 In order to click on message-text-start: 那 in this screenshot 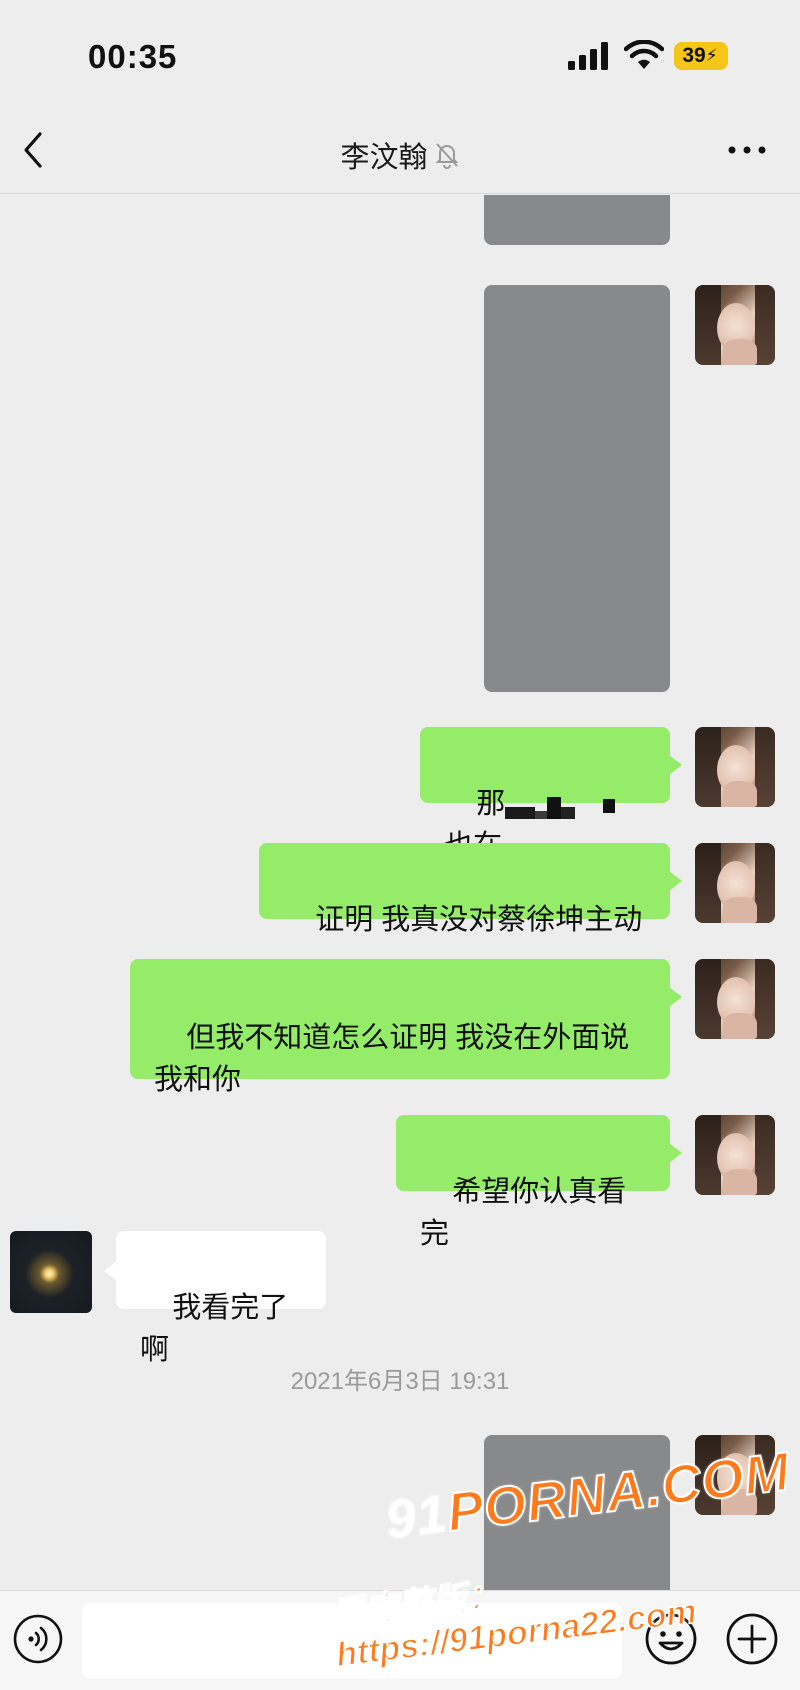, I will do `click(491, 804)`.